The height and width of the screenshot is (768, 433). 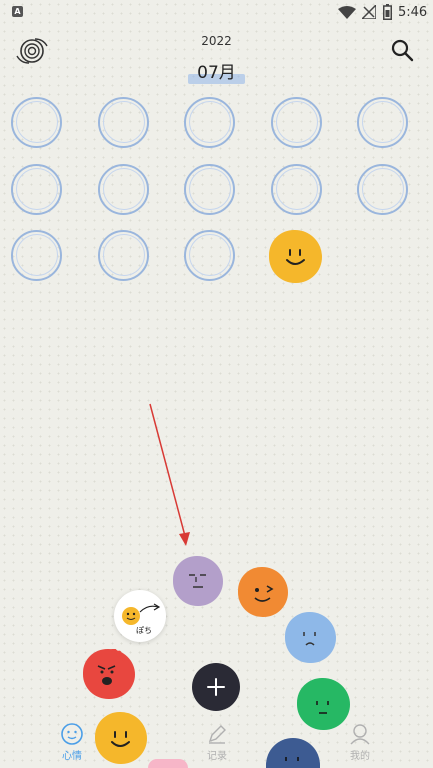 I want to click on wifi-icon, so click(x=347, y=12).